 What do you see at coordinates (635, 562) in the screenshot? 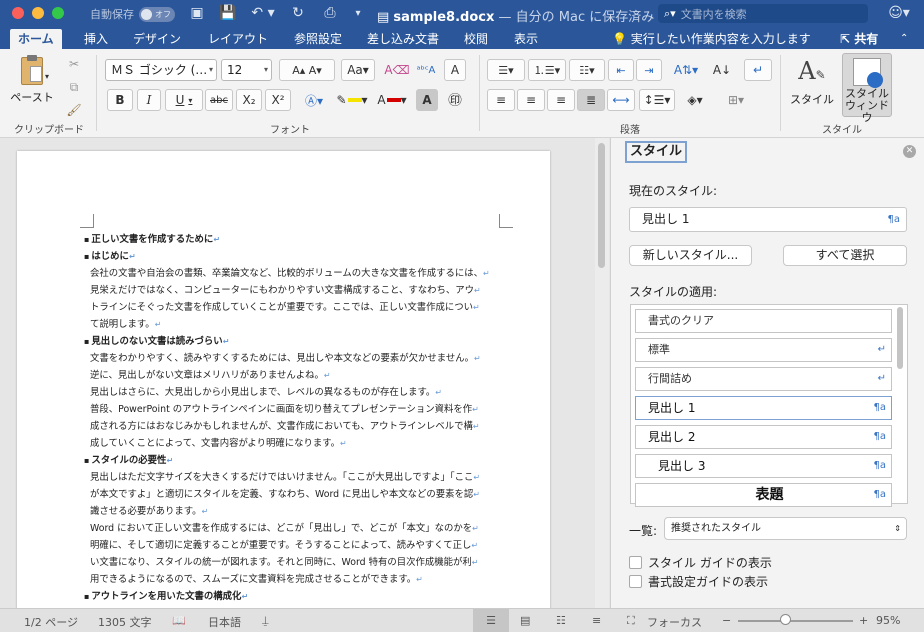
I see `style-guide-checkbox` at bounding box center [635, 562].